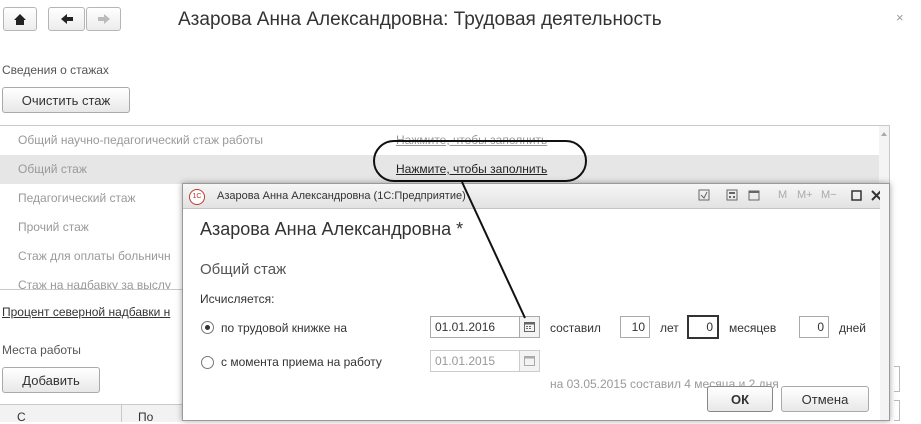 The width and height of the screenshot is (921, 424). I want to click on arrow-left-icon, so click(66, 19).